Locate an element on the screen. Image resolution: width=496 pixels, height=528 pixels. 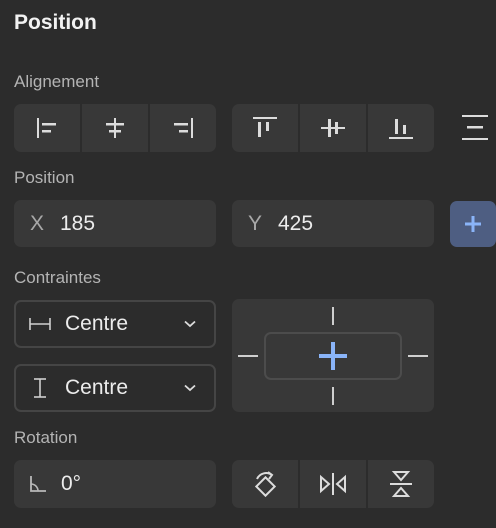
horizontal-alignment-group is located at coordinates (115, 128).